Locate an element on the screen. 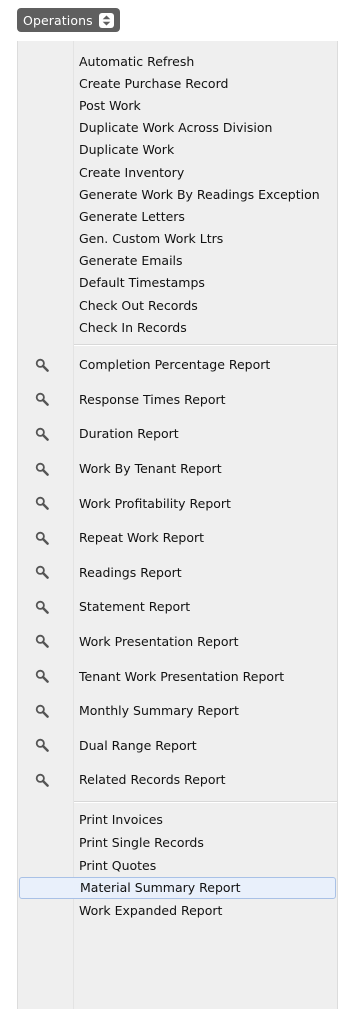  menu-item-gen-custom-work-ltrs: Gen. Custom Work Ltrs is located at coordinates (177, 239).